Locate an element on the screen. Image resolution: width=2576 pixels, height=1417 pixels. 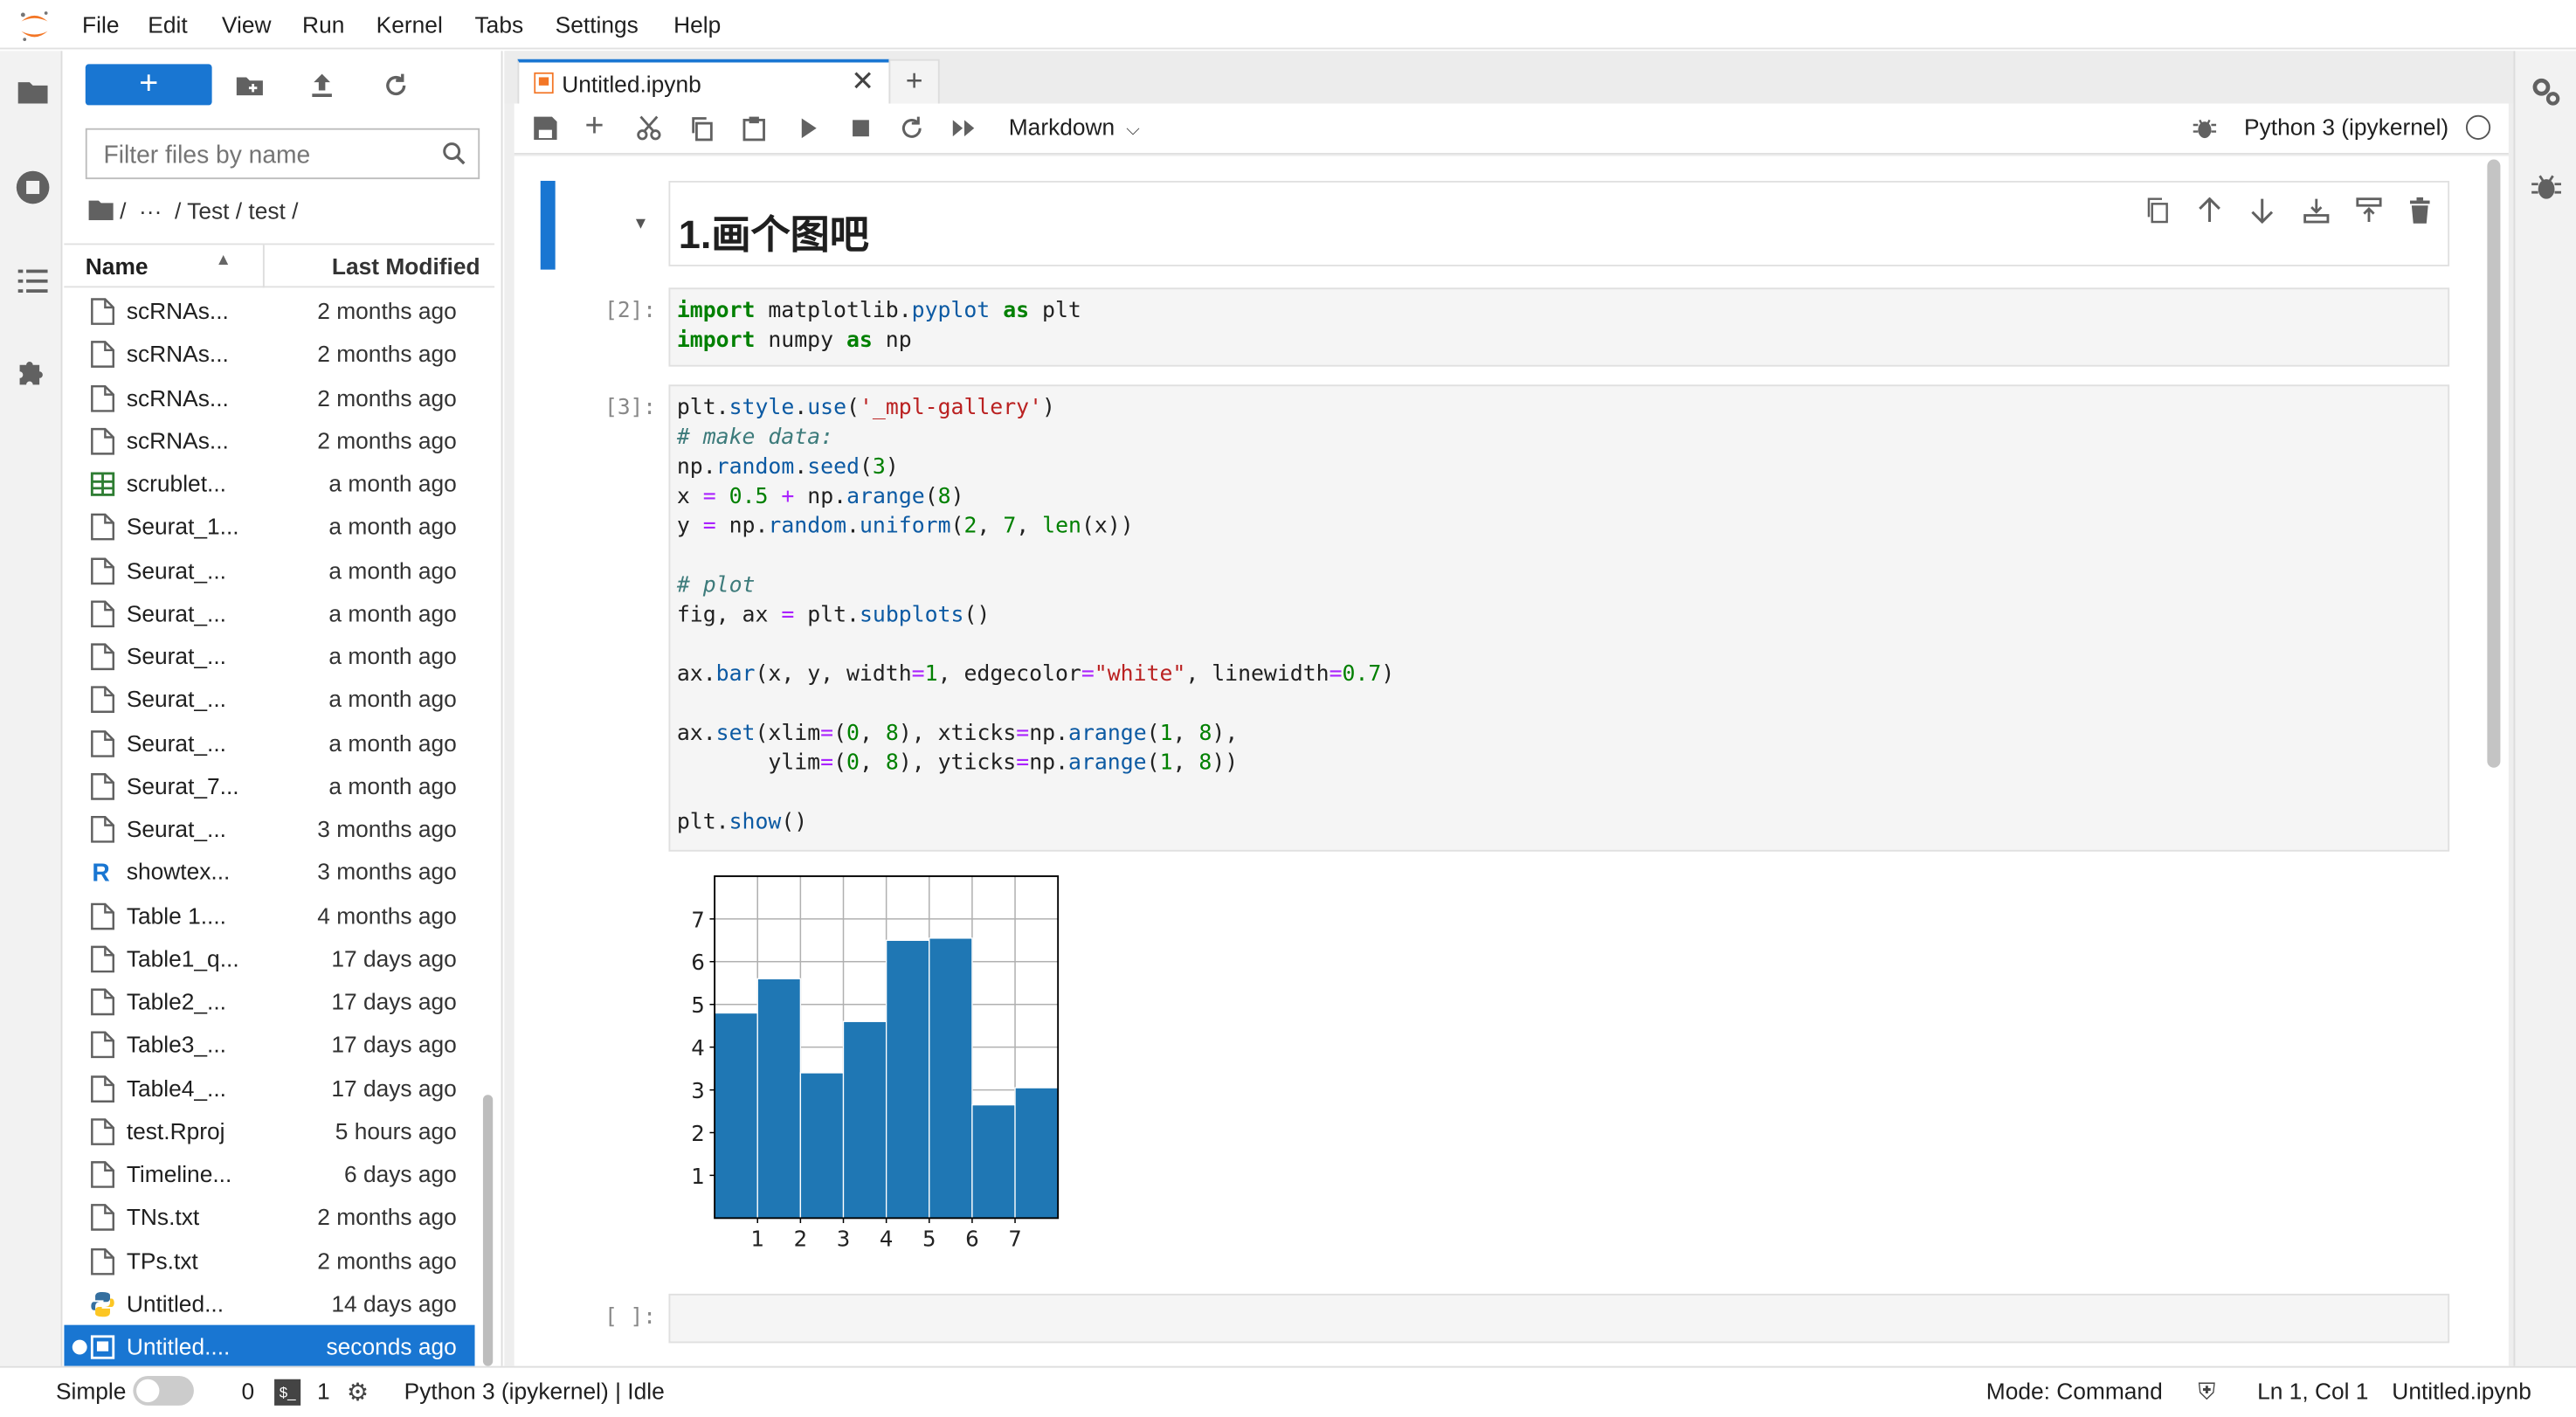
file-list-item: Table1_q... 17 days ago is located at coordinates (269, 958).